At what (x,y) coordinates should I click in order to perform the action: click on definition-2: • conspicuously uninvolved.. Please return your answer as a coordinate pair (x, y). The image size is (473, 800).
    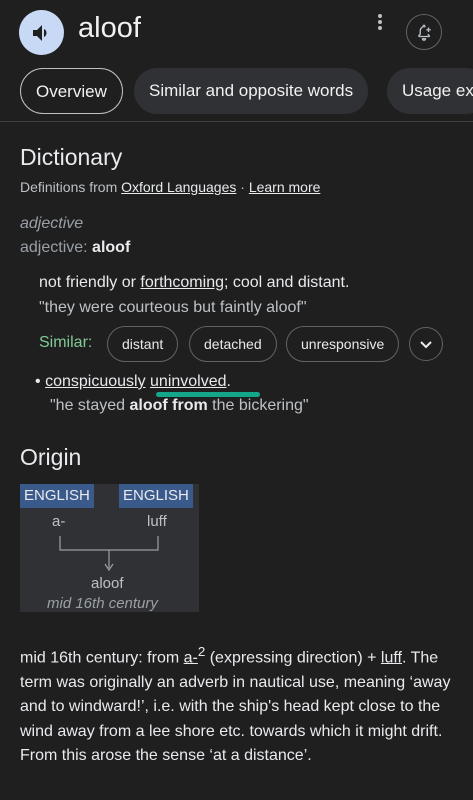
    Looking at the image, I should click on (133, 382).